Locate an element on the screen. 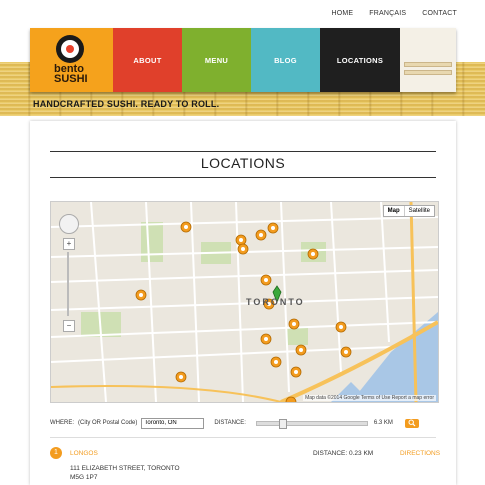 The height and width of the screenshot is (485, 485). result-name-link: LONGOS is located at coordinates (84, 453).